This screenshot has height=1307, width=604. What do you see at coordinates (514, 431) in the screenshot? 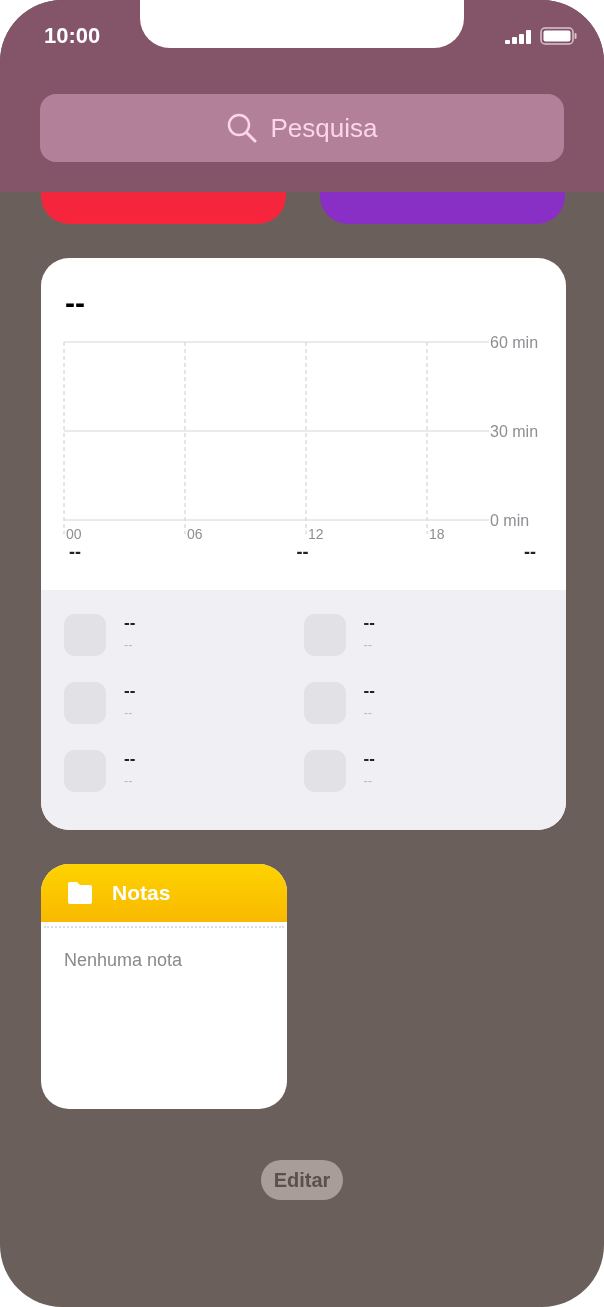
I see `axis-label: 30 min` at bounding box center [514, 431].